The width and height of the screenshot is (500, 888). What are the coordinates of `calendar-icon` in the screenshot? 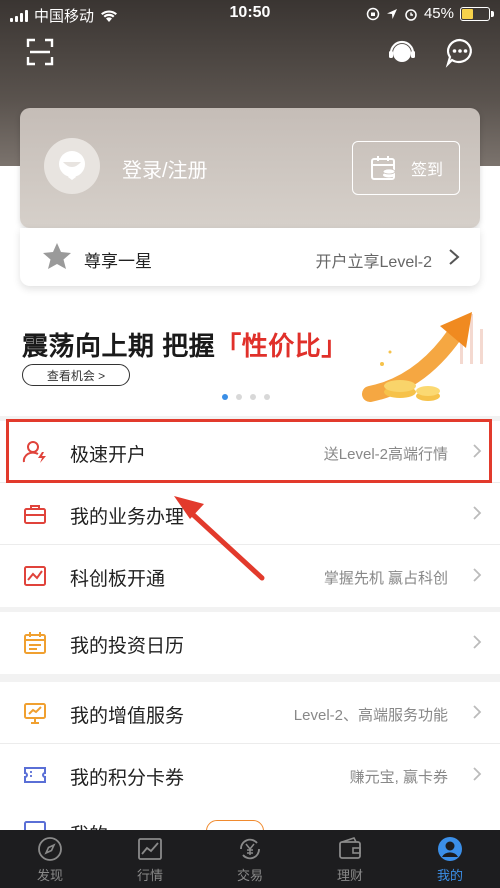 It's located at (35, 643).